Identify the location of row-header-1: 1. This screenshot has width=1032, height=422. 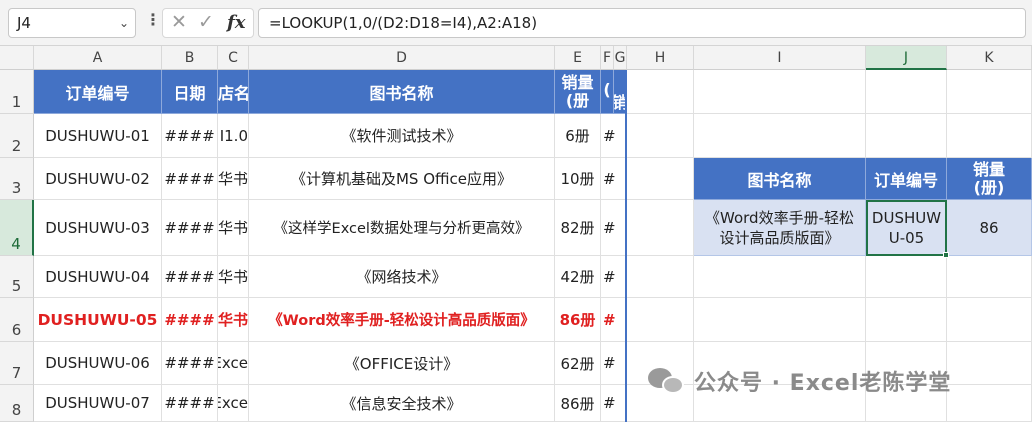
(17, 92).